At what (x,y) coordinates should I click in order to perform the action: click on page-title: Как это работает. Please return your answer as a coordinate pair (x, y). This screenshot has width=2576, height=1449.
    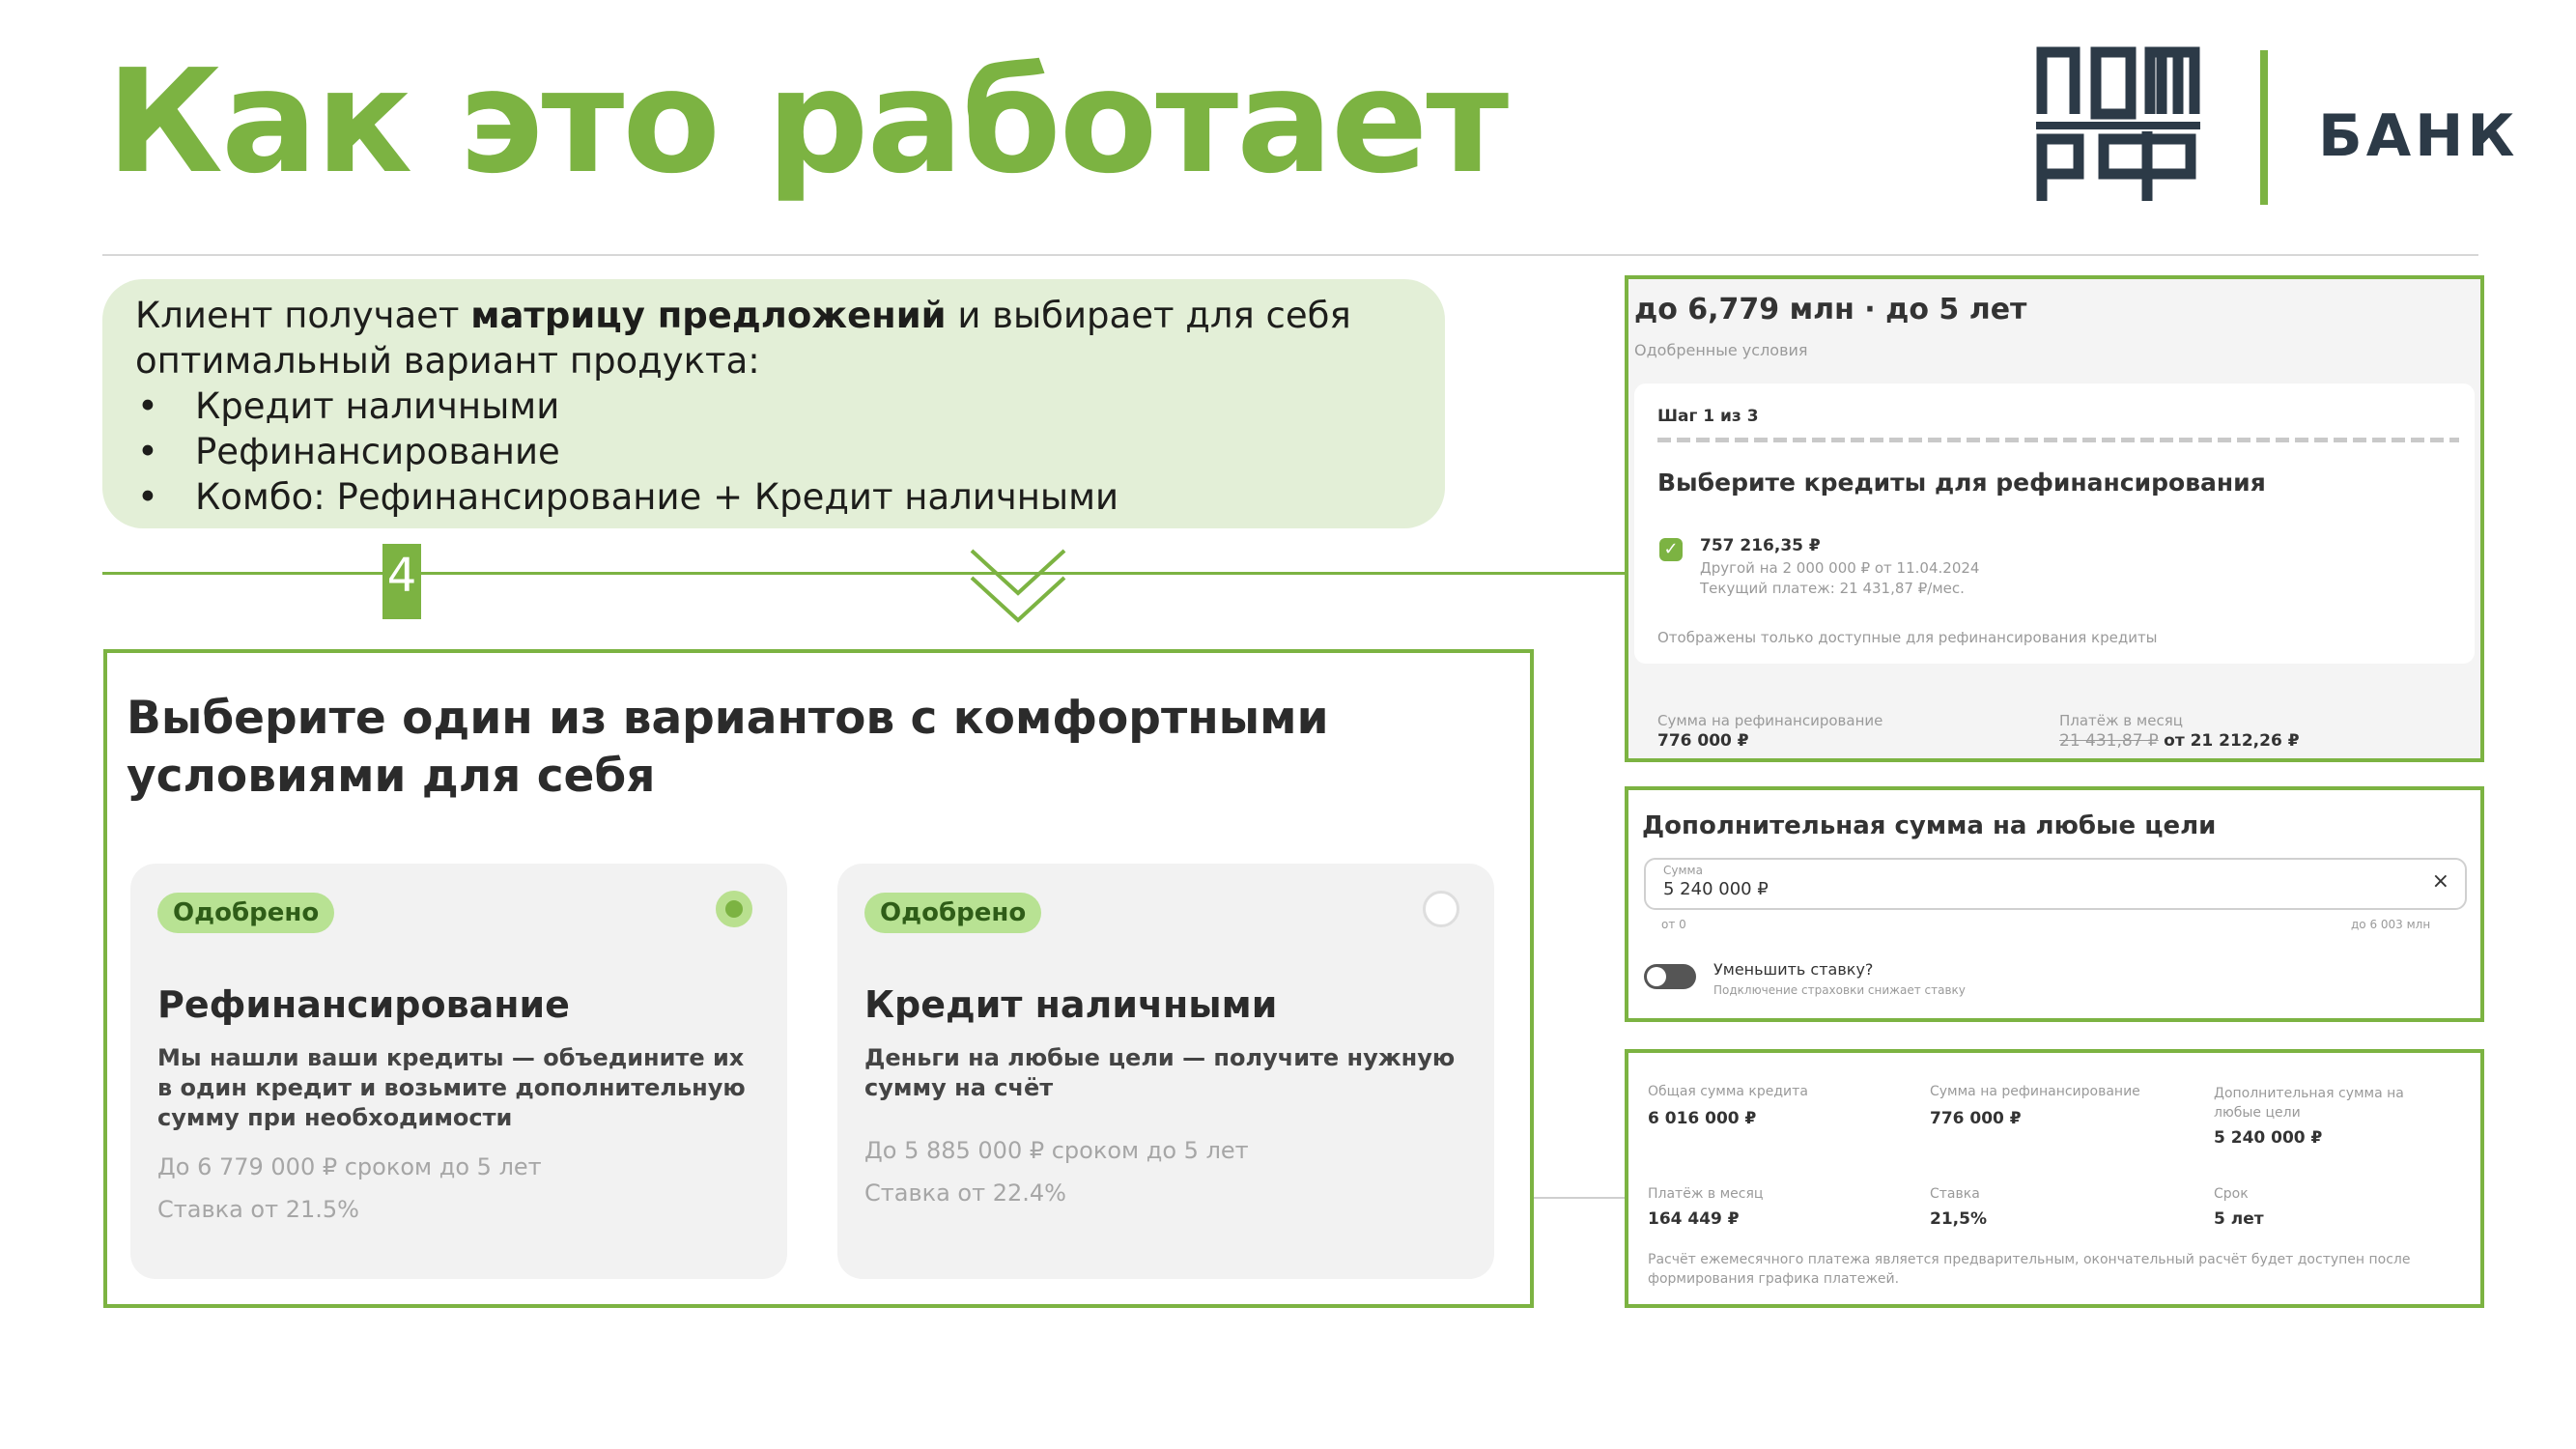
    Looking at the image, I should click on (807, 122).